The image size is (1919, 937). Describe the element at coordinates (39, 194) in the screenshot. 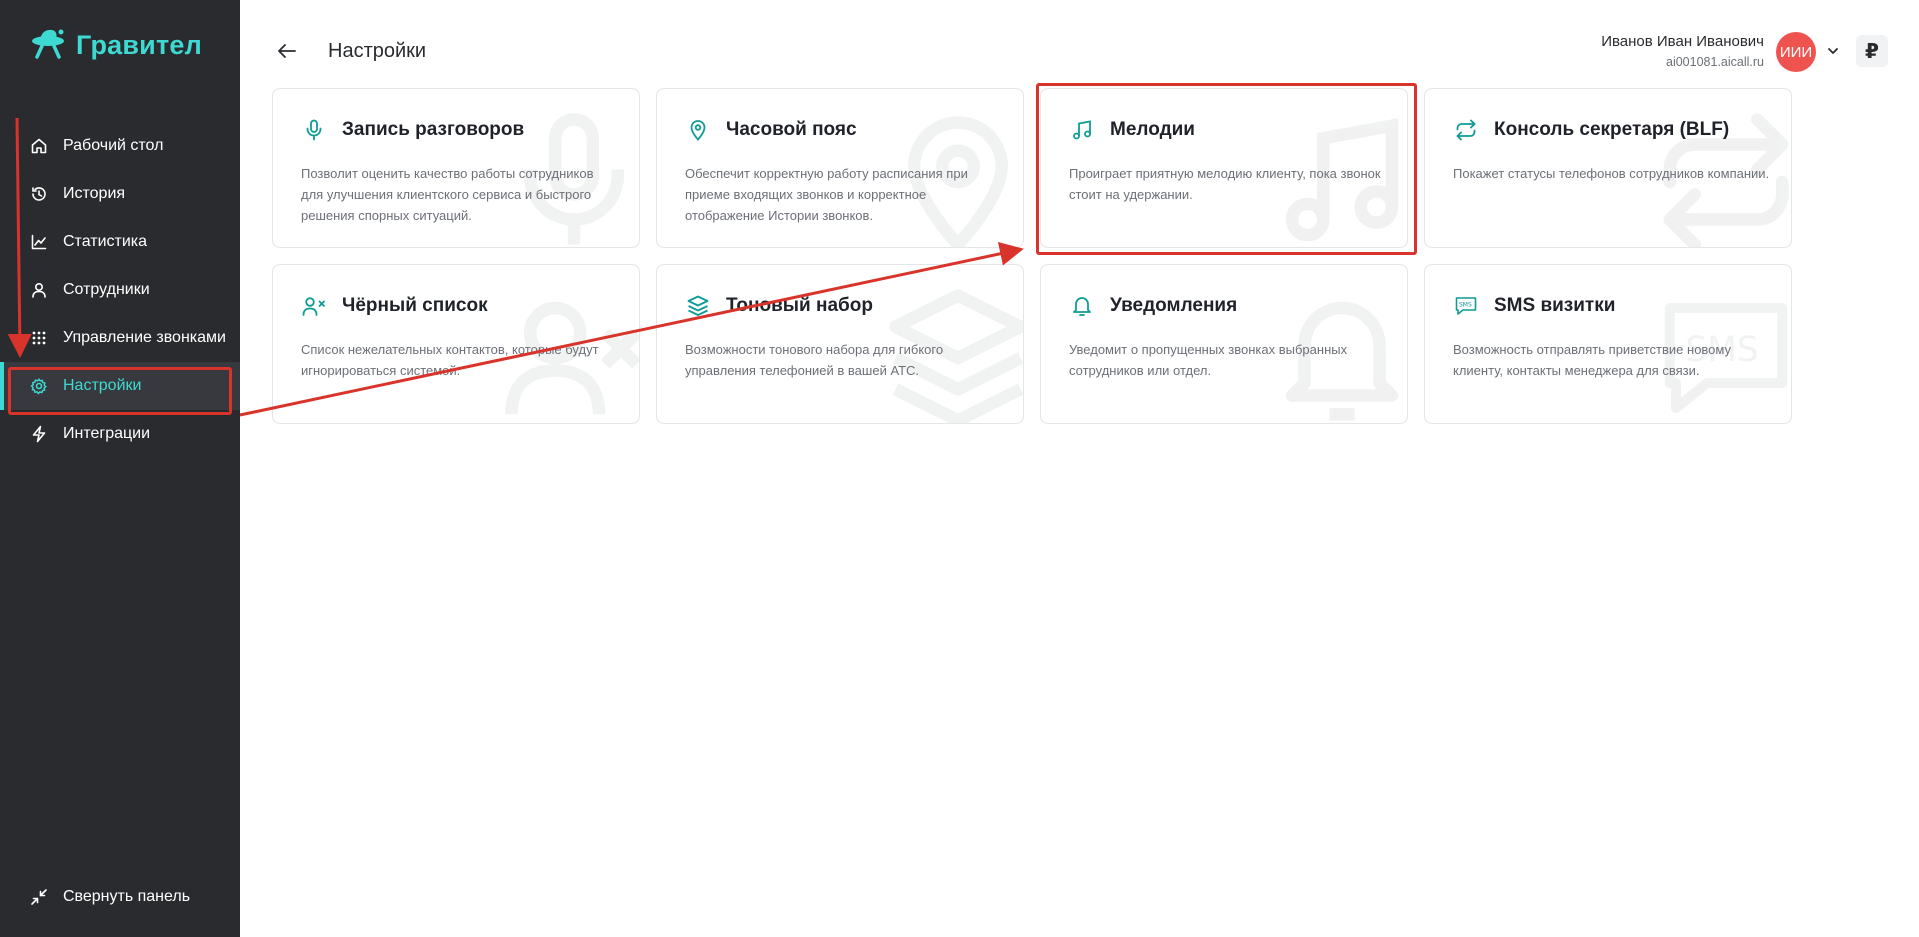

I see `history-icon` at that location.